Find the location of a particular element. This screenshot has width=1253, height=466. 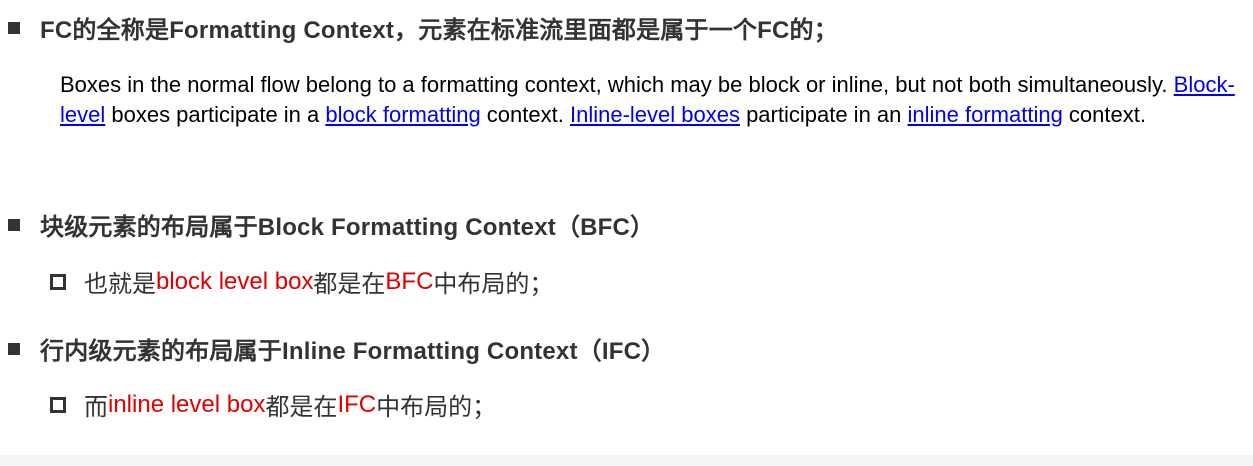

bfc-sub-highlight-2: BFC is located at coordinates (409, 281).